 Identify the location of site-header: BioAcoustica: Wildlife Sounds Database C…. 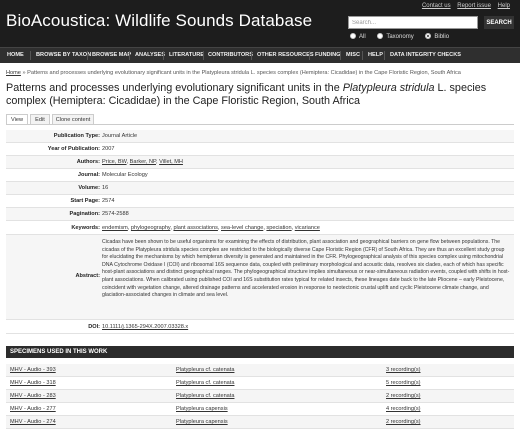
(260, 23).